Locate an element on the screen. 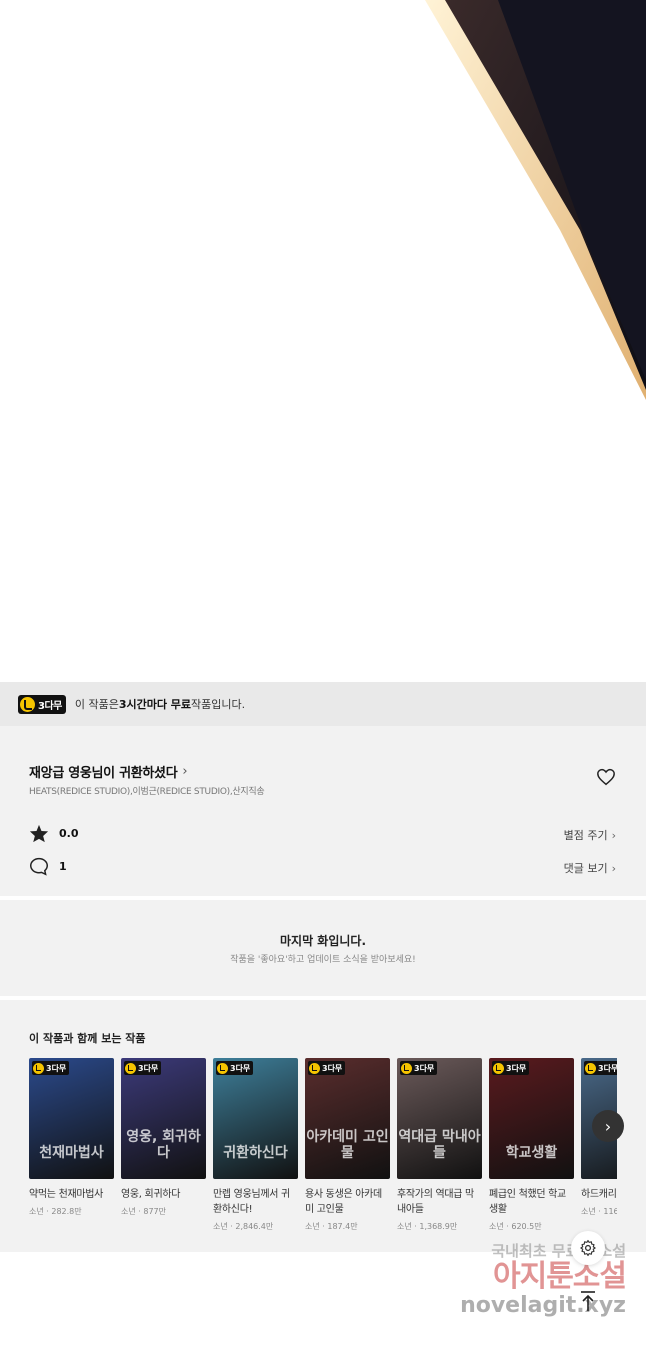 This screenshot has height=1357, width=646. recommendations-heading: 이 작품과 함께 보는 작품 is located at coordinates (87, 1038).